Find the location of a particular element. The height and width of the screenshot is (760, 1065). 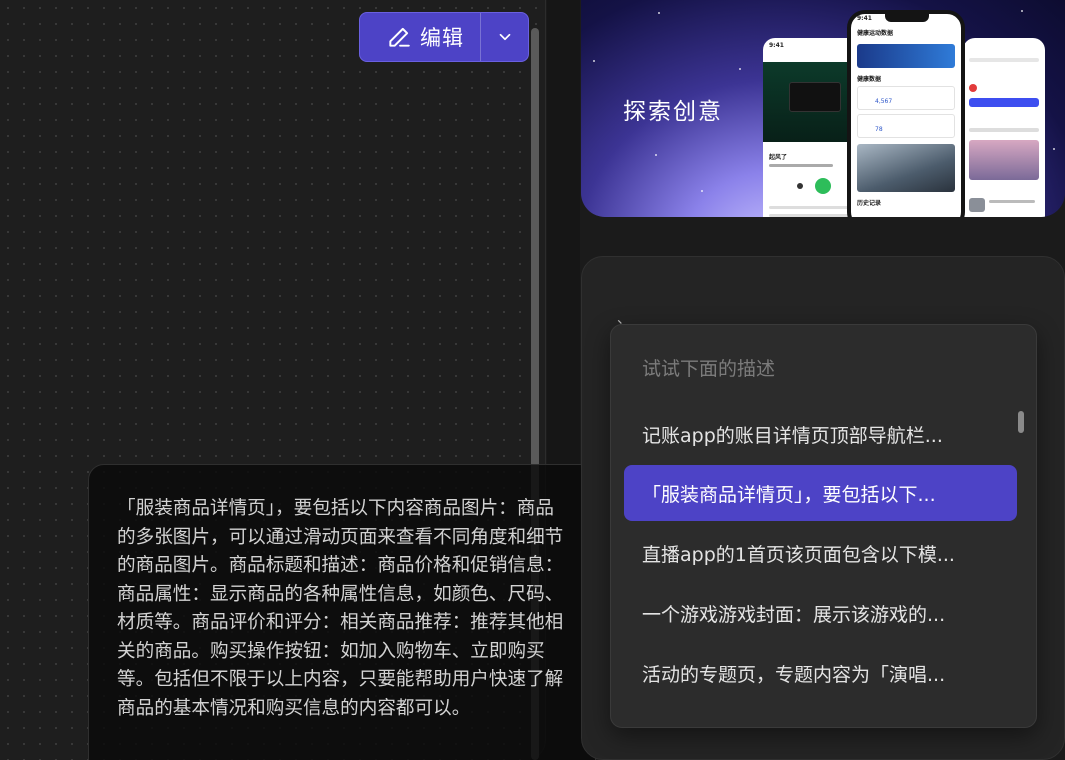

edit-button: 编辑 is located at coordinates (420, 37).